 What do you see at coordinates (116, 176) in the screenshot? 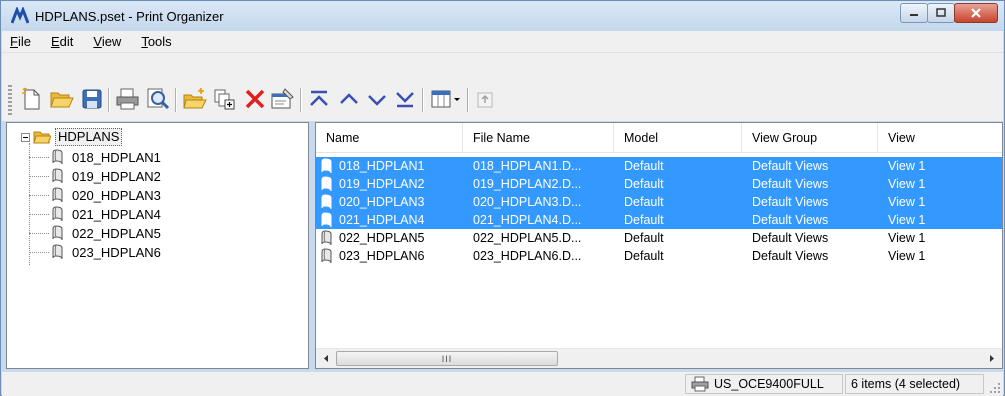
I see `tree-item-label: 019_HDPLAN2` at bounding box center [116, 176].